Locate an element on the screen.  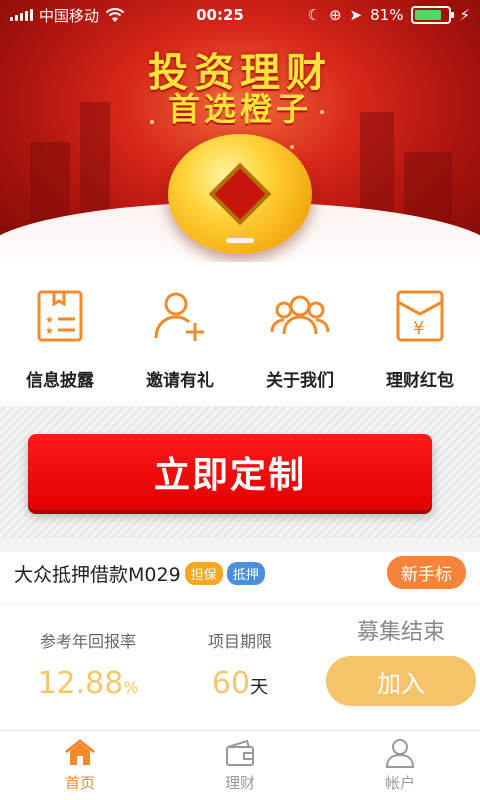
menu-item-label: 邀请有礼 is located at coordinates (180, 381).